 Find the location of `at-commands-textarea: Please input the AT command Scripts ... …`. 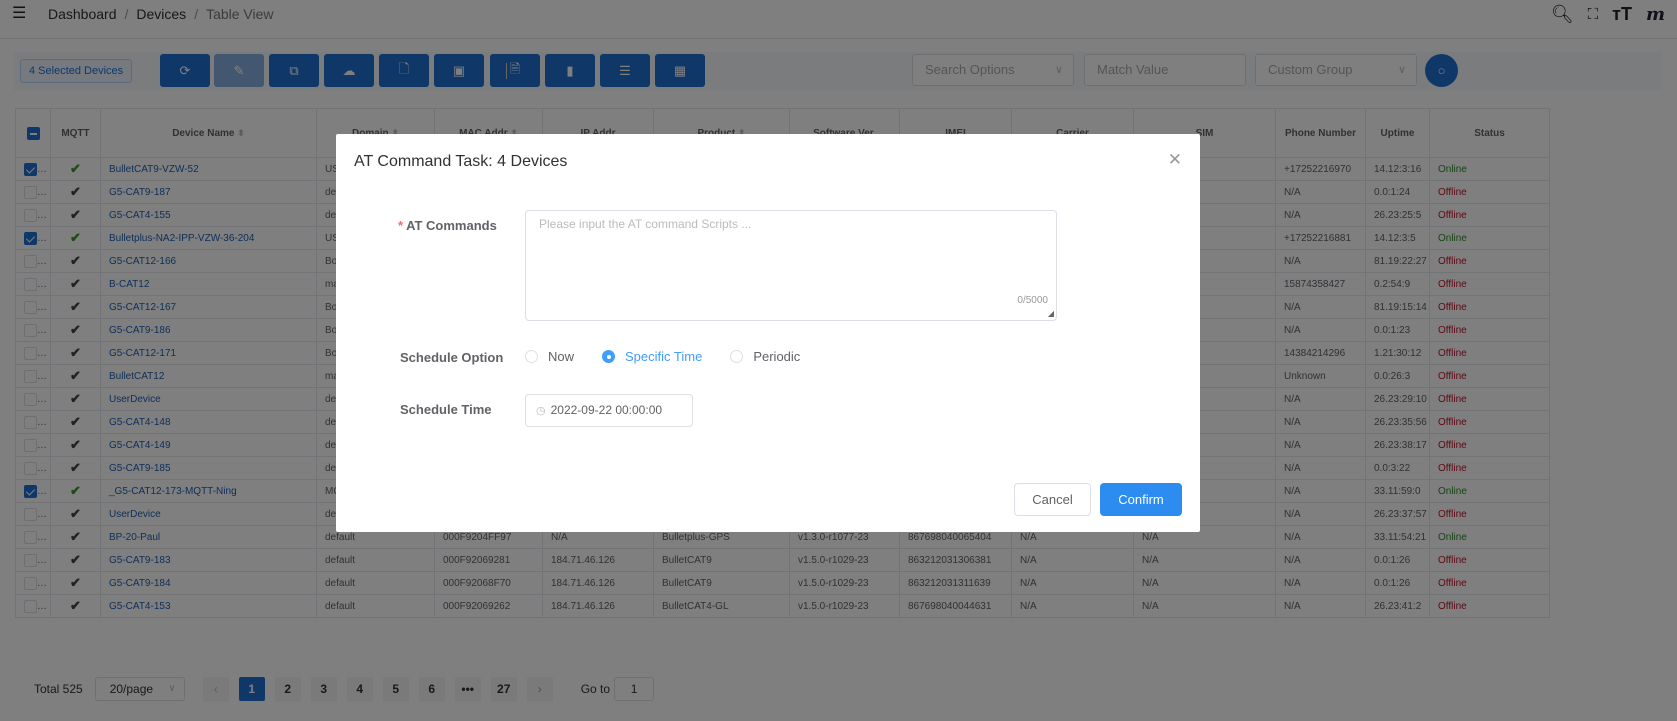

at-commands-textarea: Please input the AT command Scripts ... … is located at coordinates (791, 265).